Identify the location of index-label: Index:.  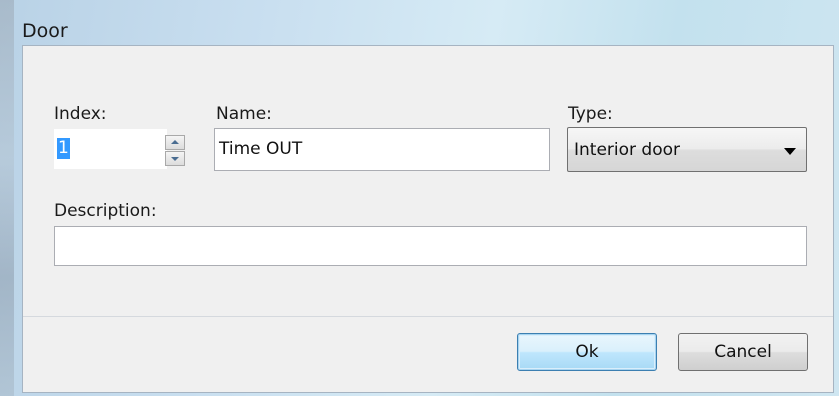
(80, 114).